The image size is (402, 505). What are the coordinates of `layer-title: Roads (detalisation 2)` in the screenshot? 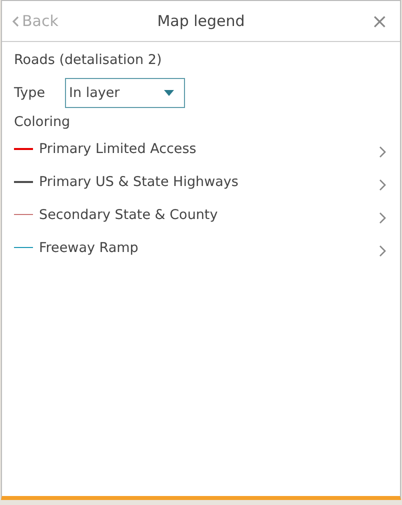 It's located at (88, 60).